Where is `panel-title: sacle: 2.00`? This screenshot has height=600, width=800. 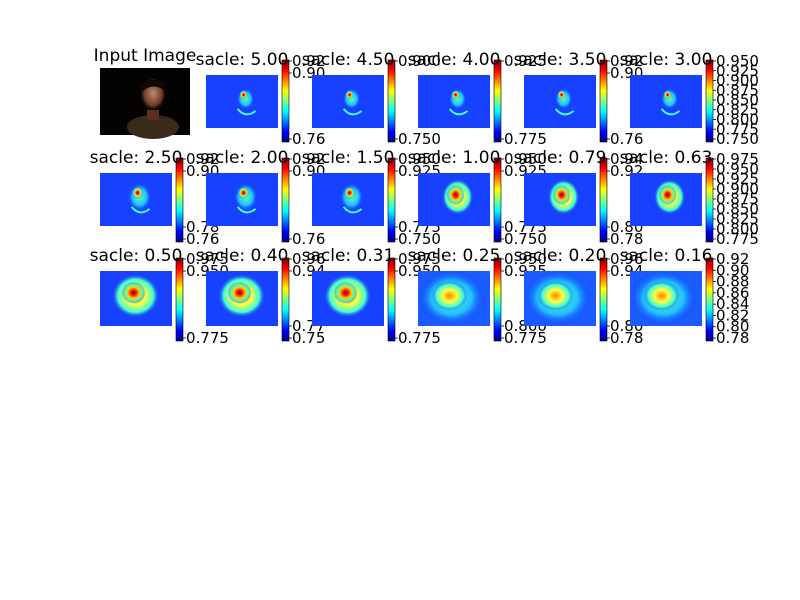 panel-title: sacle: 2.00 is located at coordinates (242, 158).